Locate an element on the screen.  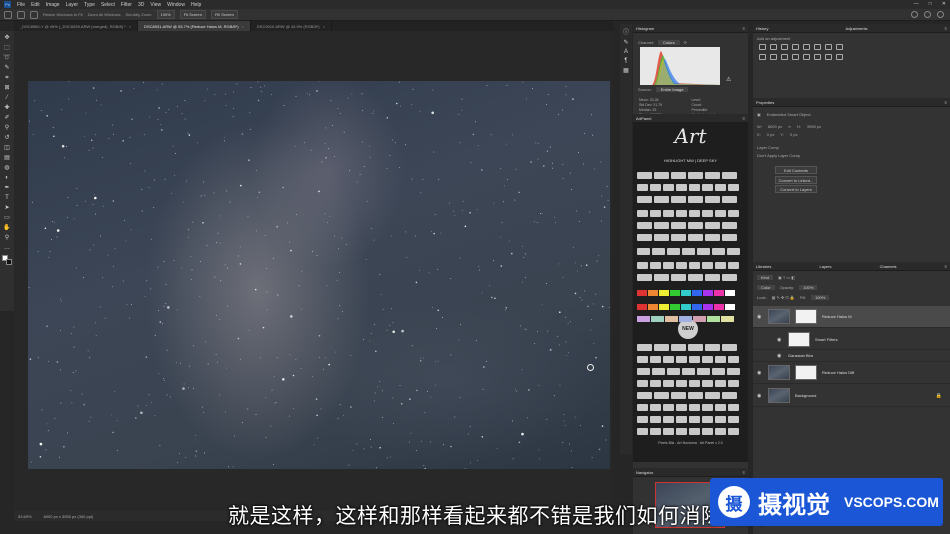
menu-layer: Layer is located at coordinates (72, 5).